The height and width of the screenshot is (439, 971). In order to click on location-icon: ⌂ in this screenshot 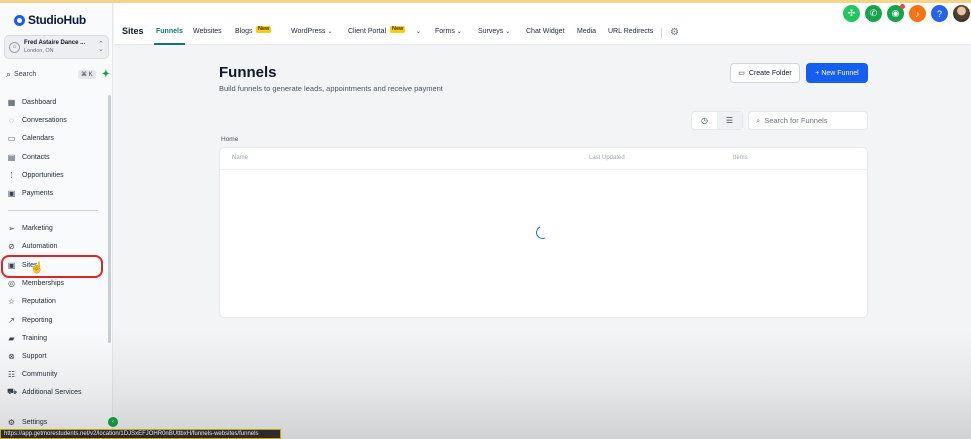, I will do `click(14, 47)`.